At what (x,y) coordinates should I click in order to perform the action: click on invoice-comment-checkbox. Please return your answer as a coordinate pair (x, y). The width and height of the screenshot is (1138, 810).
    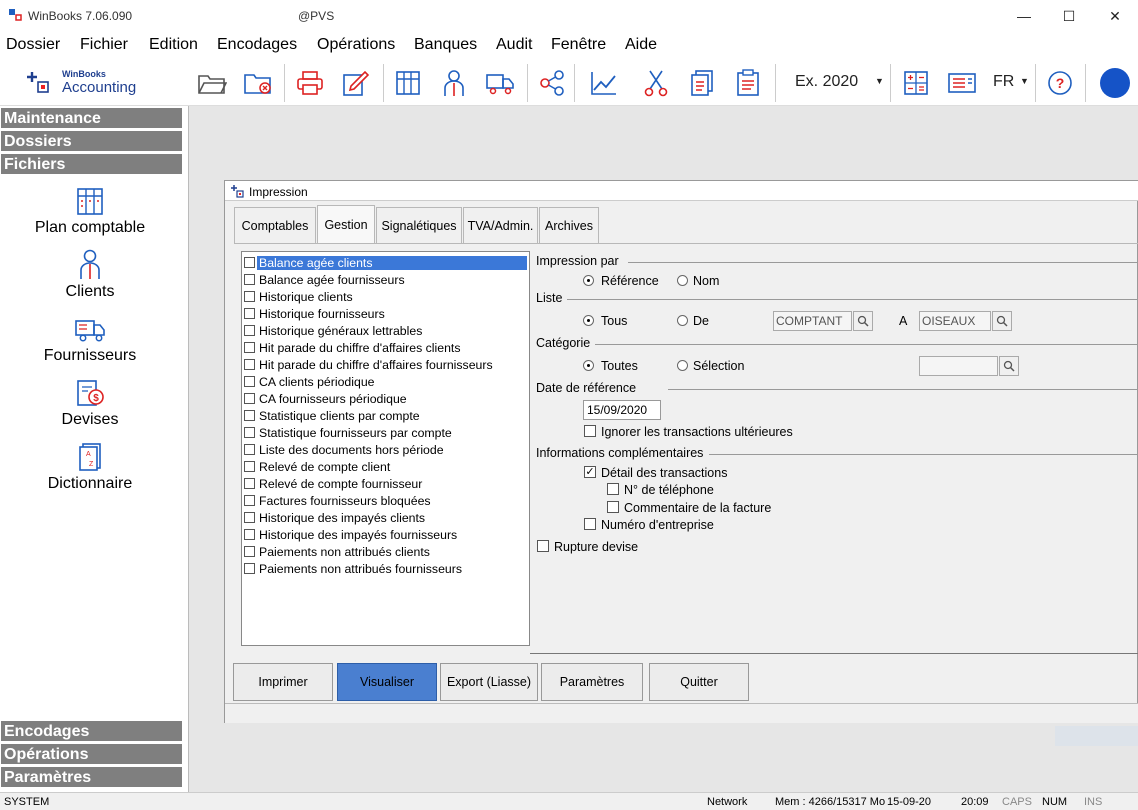
    Looking at the image, I should click on (613, 507).